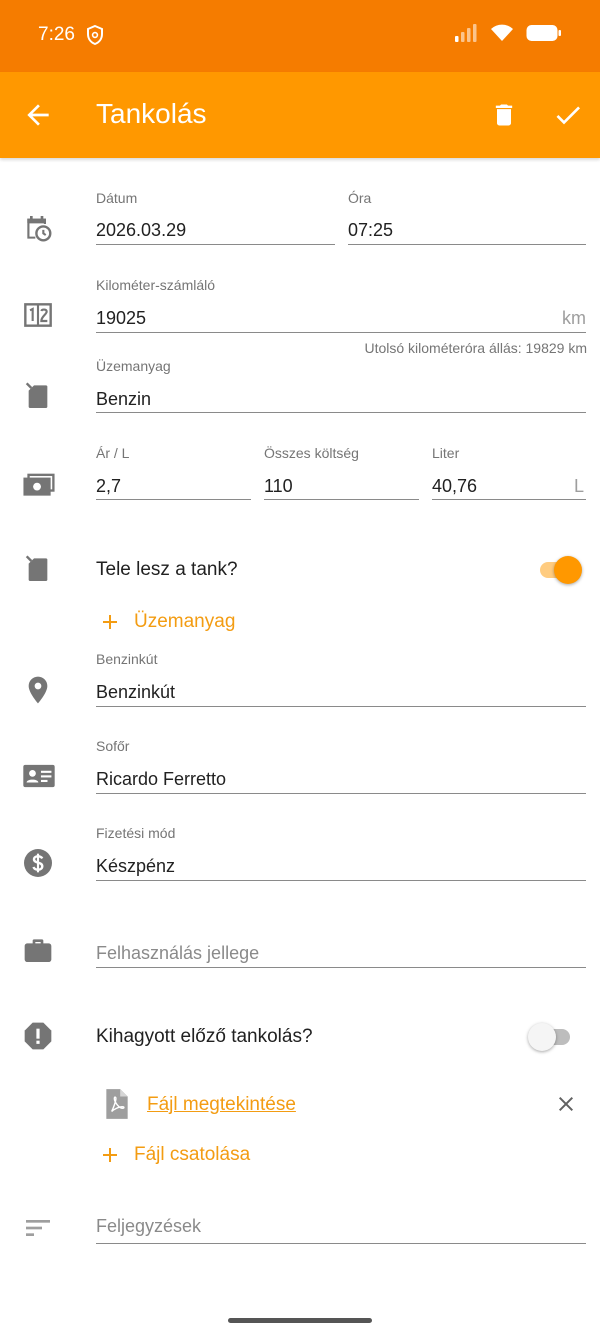  What do you see at coordinates (466, 33) in the screenshot?
I see `signal-icon` at bounding box center [466, 33].